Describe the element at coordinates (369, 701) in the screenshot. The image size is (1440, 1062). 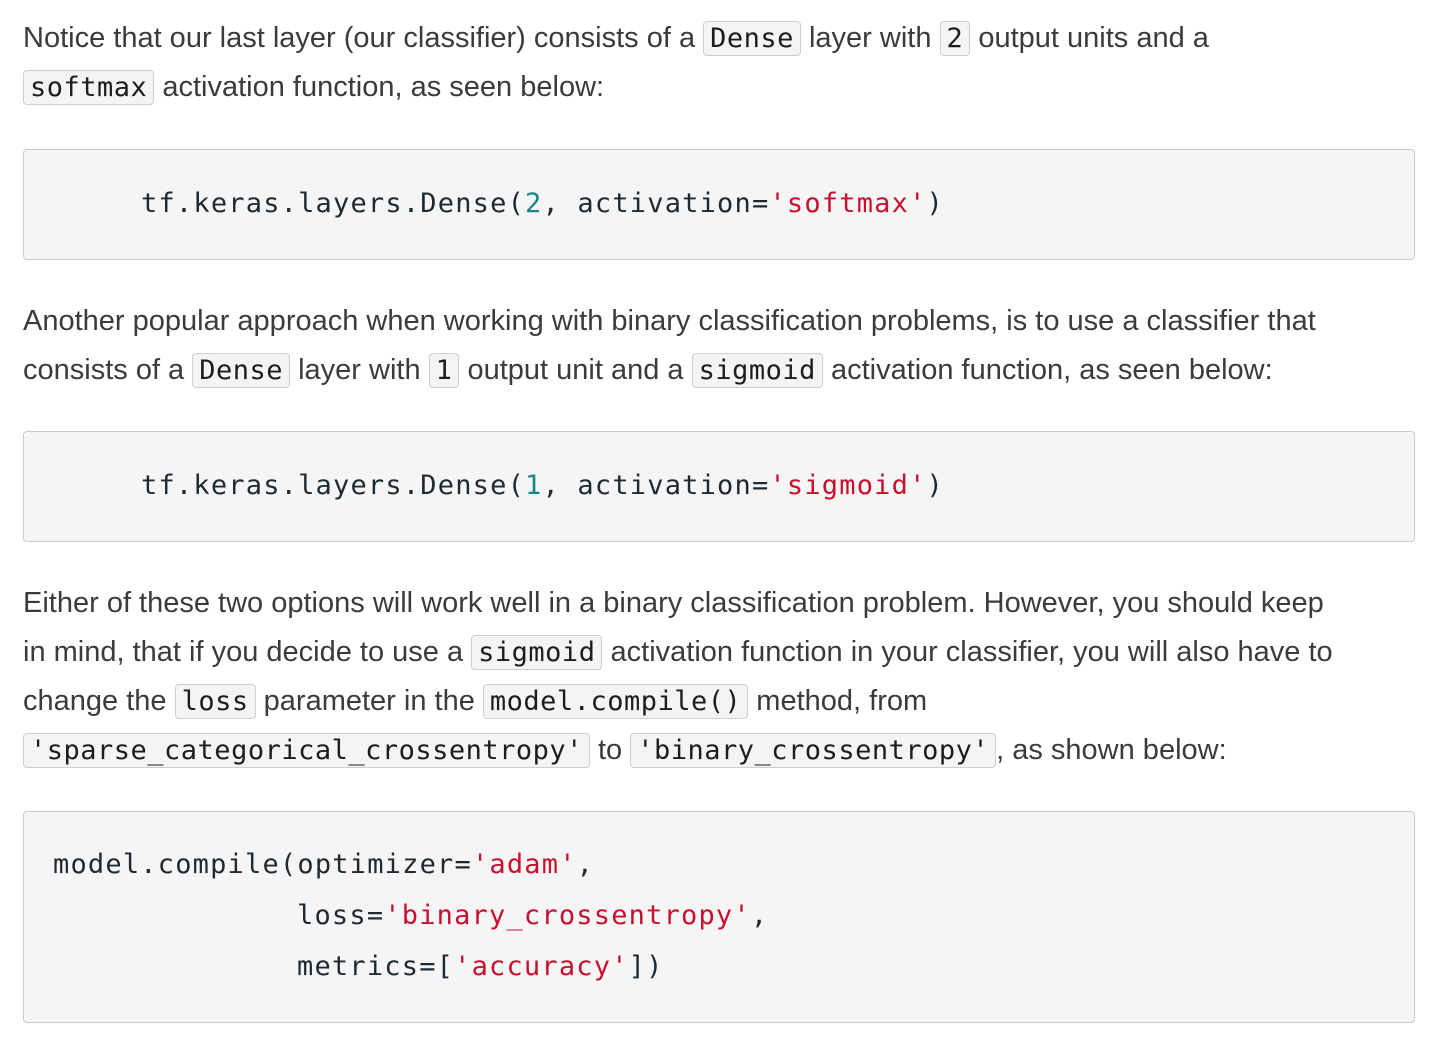
I see `text: parameter in the` at that location.